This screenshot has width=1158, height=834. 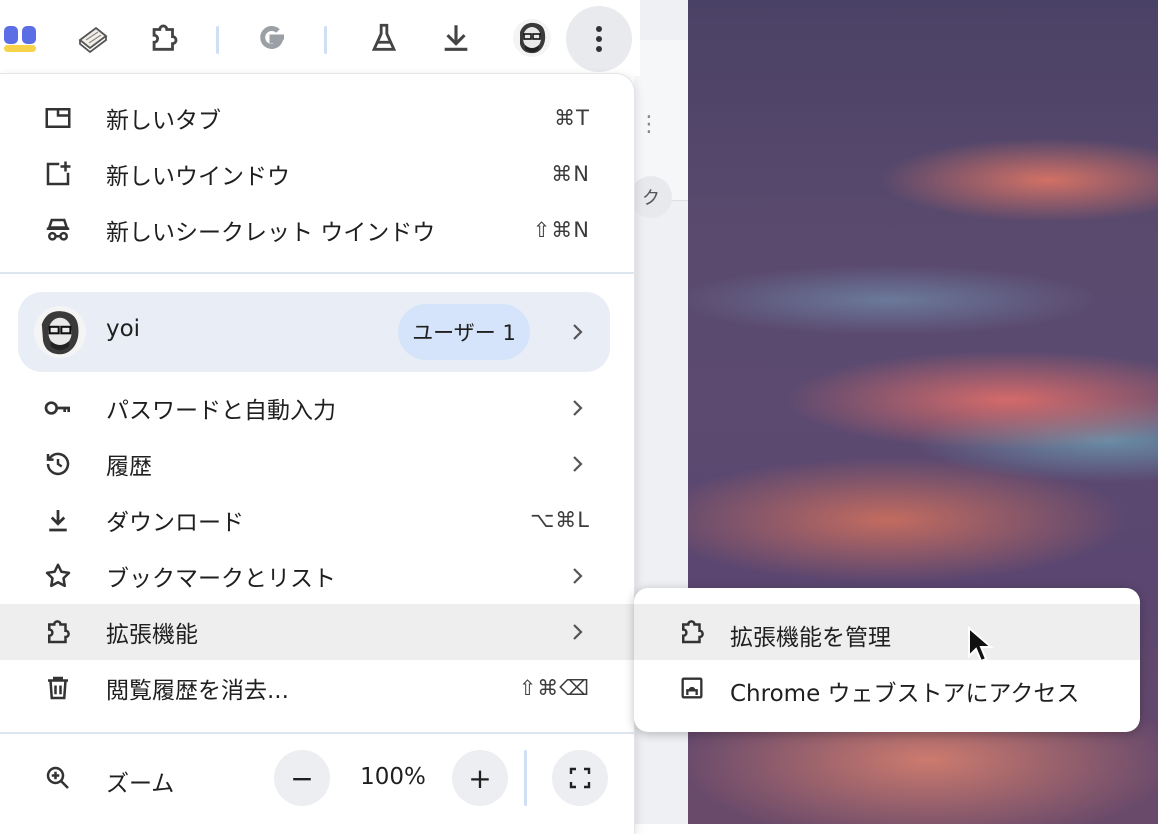 I want to click on submenu-item-manage-extensions: 拡張機能を管理, so click(x=887, y=632).